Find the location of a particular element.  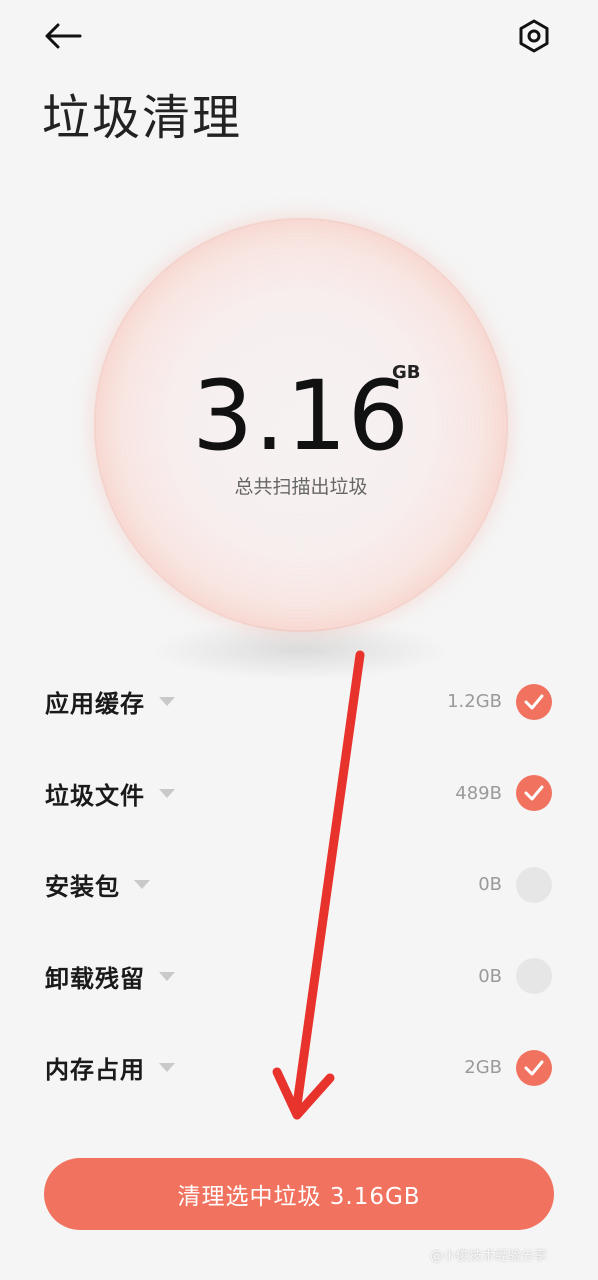

list-item-app-cache: 应用缓存 1.2GB is located at coordinates (299, 702).